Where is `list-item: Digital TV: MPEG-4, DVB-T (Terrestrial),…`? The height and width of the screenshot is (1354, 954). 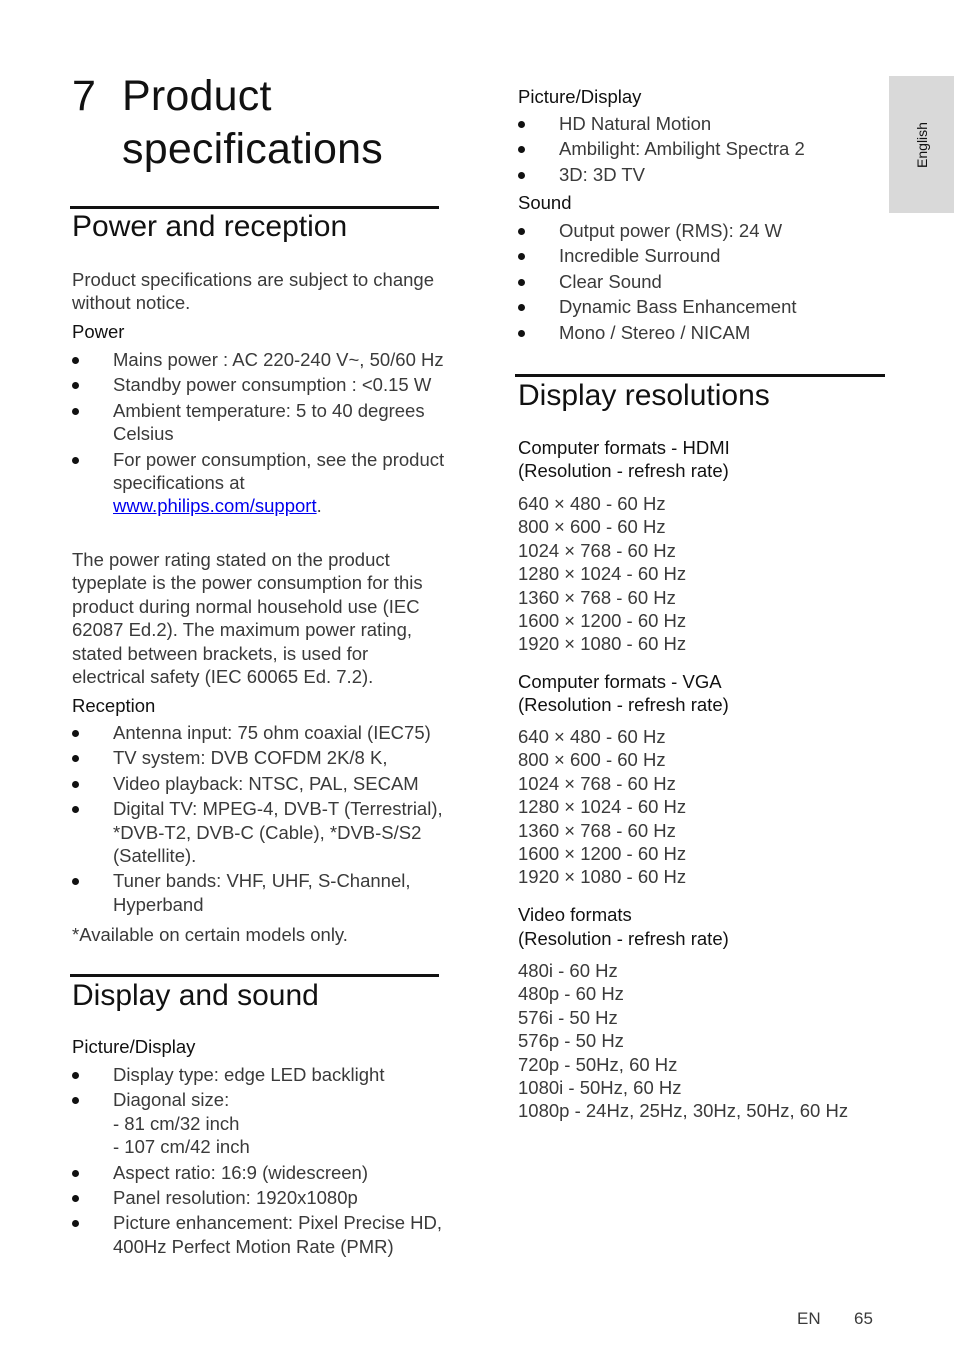 list-item: Digital TV: MPEG-4, DVB-T (Terrestrial),… is located at coordinates (259, 832).